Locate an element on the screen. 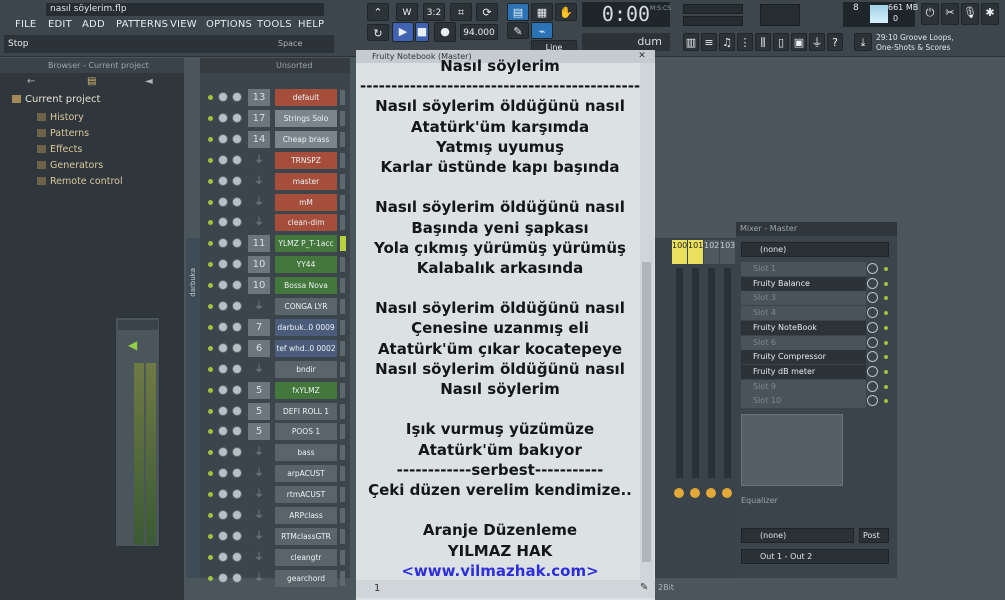 The image size is (1005, 600). channel-row: 7 darbuk..0 0009 is located at coordinates (275, 328).